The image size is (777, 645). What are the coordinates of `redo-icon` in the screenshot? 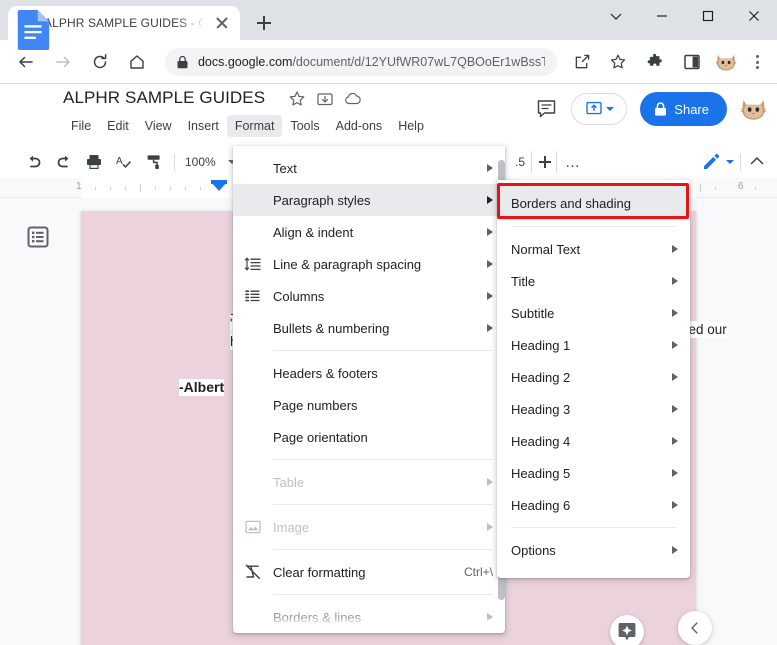 It's located at (64, 162).